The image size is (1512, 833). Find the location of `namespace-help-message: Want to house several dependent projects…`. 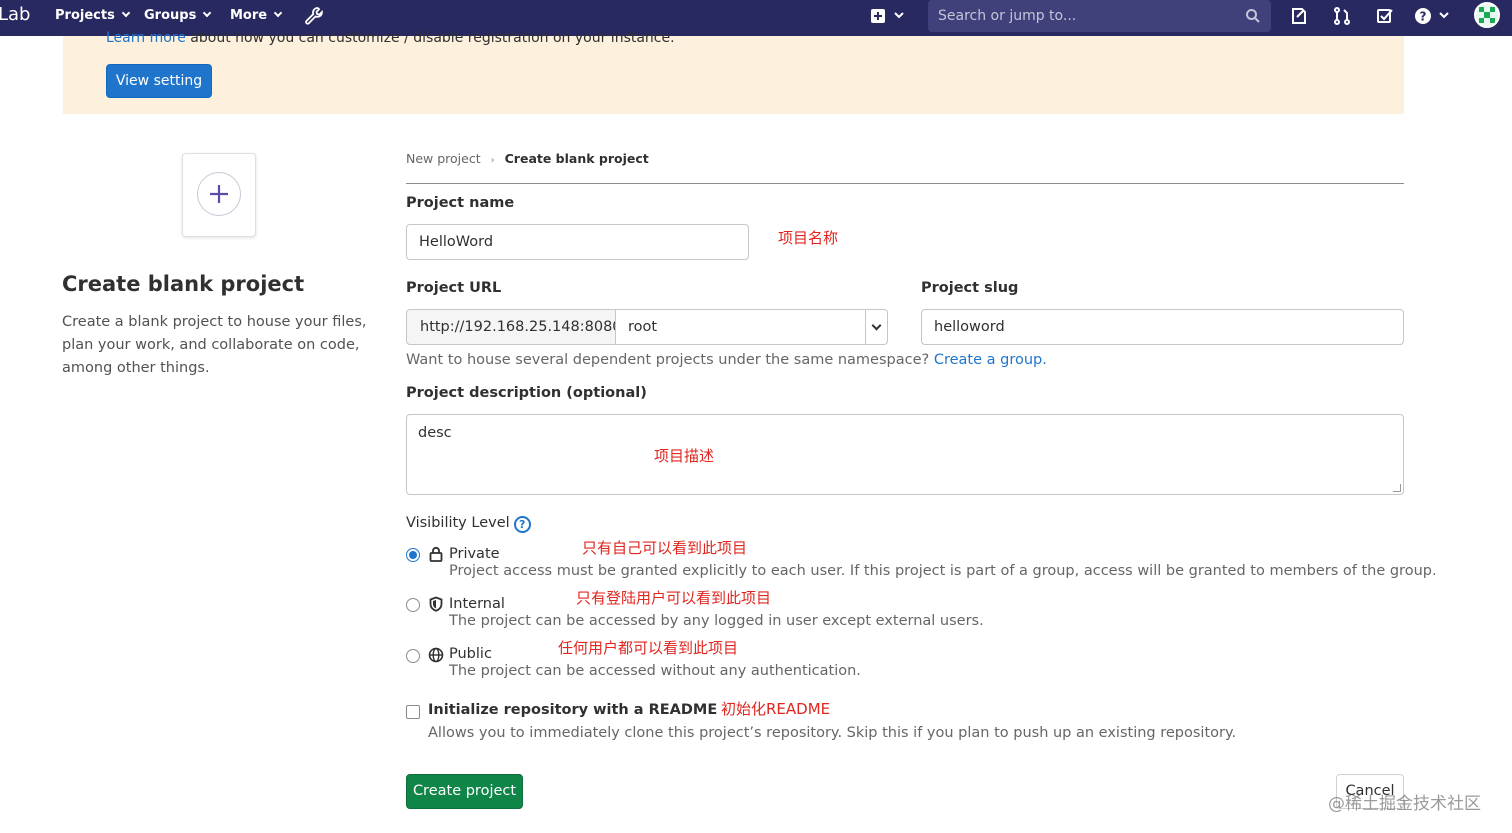

namespace-help-message: Want to house several dependent projects… is located at coordinates (668, 360).